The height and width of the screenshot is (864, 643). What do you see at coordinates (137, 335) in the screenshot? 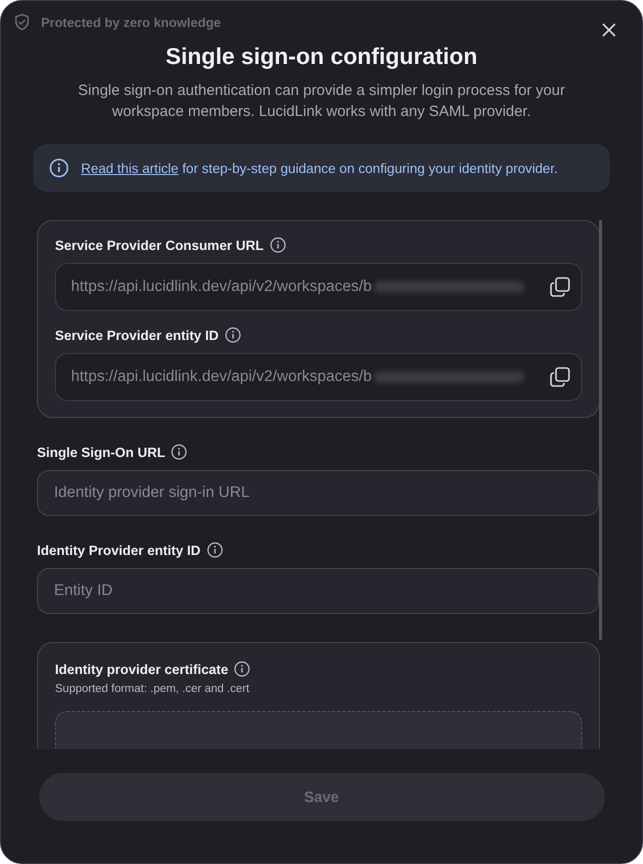
I see `field-label: Service Provider entity ID` at bounding box center [137, 335].